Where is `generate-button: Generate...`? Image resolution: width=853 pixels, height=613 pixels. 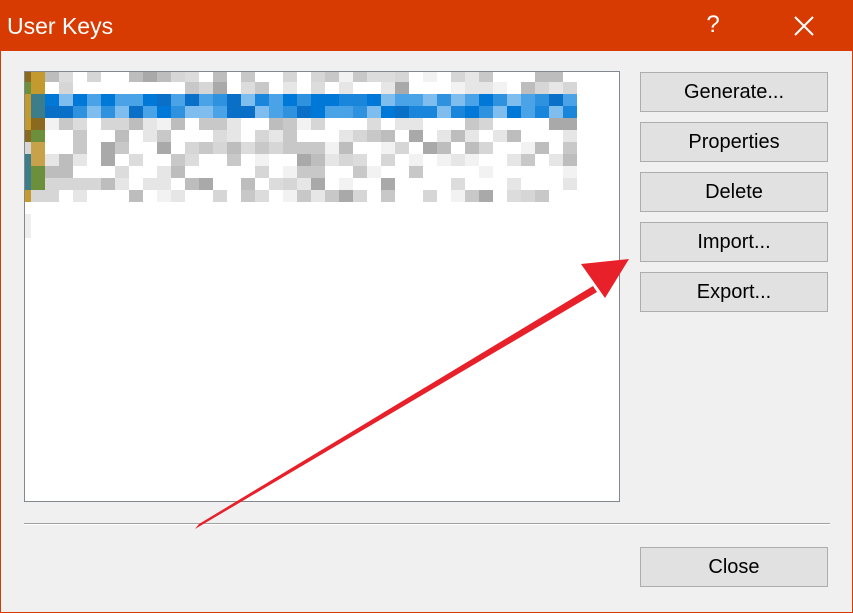
generate-button: Generate... is located at coordinates (734, 92).